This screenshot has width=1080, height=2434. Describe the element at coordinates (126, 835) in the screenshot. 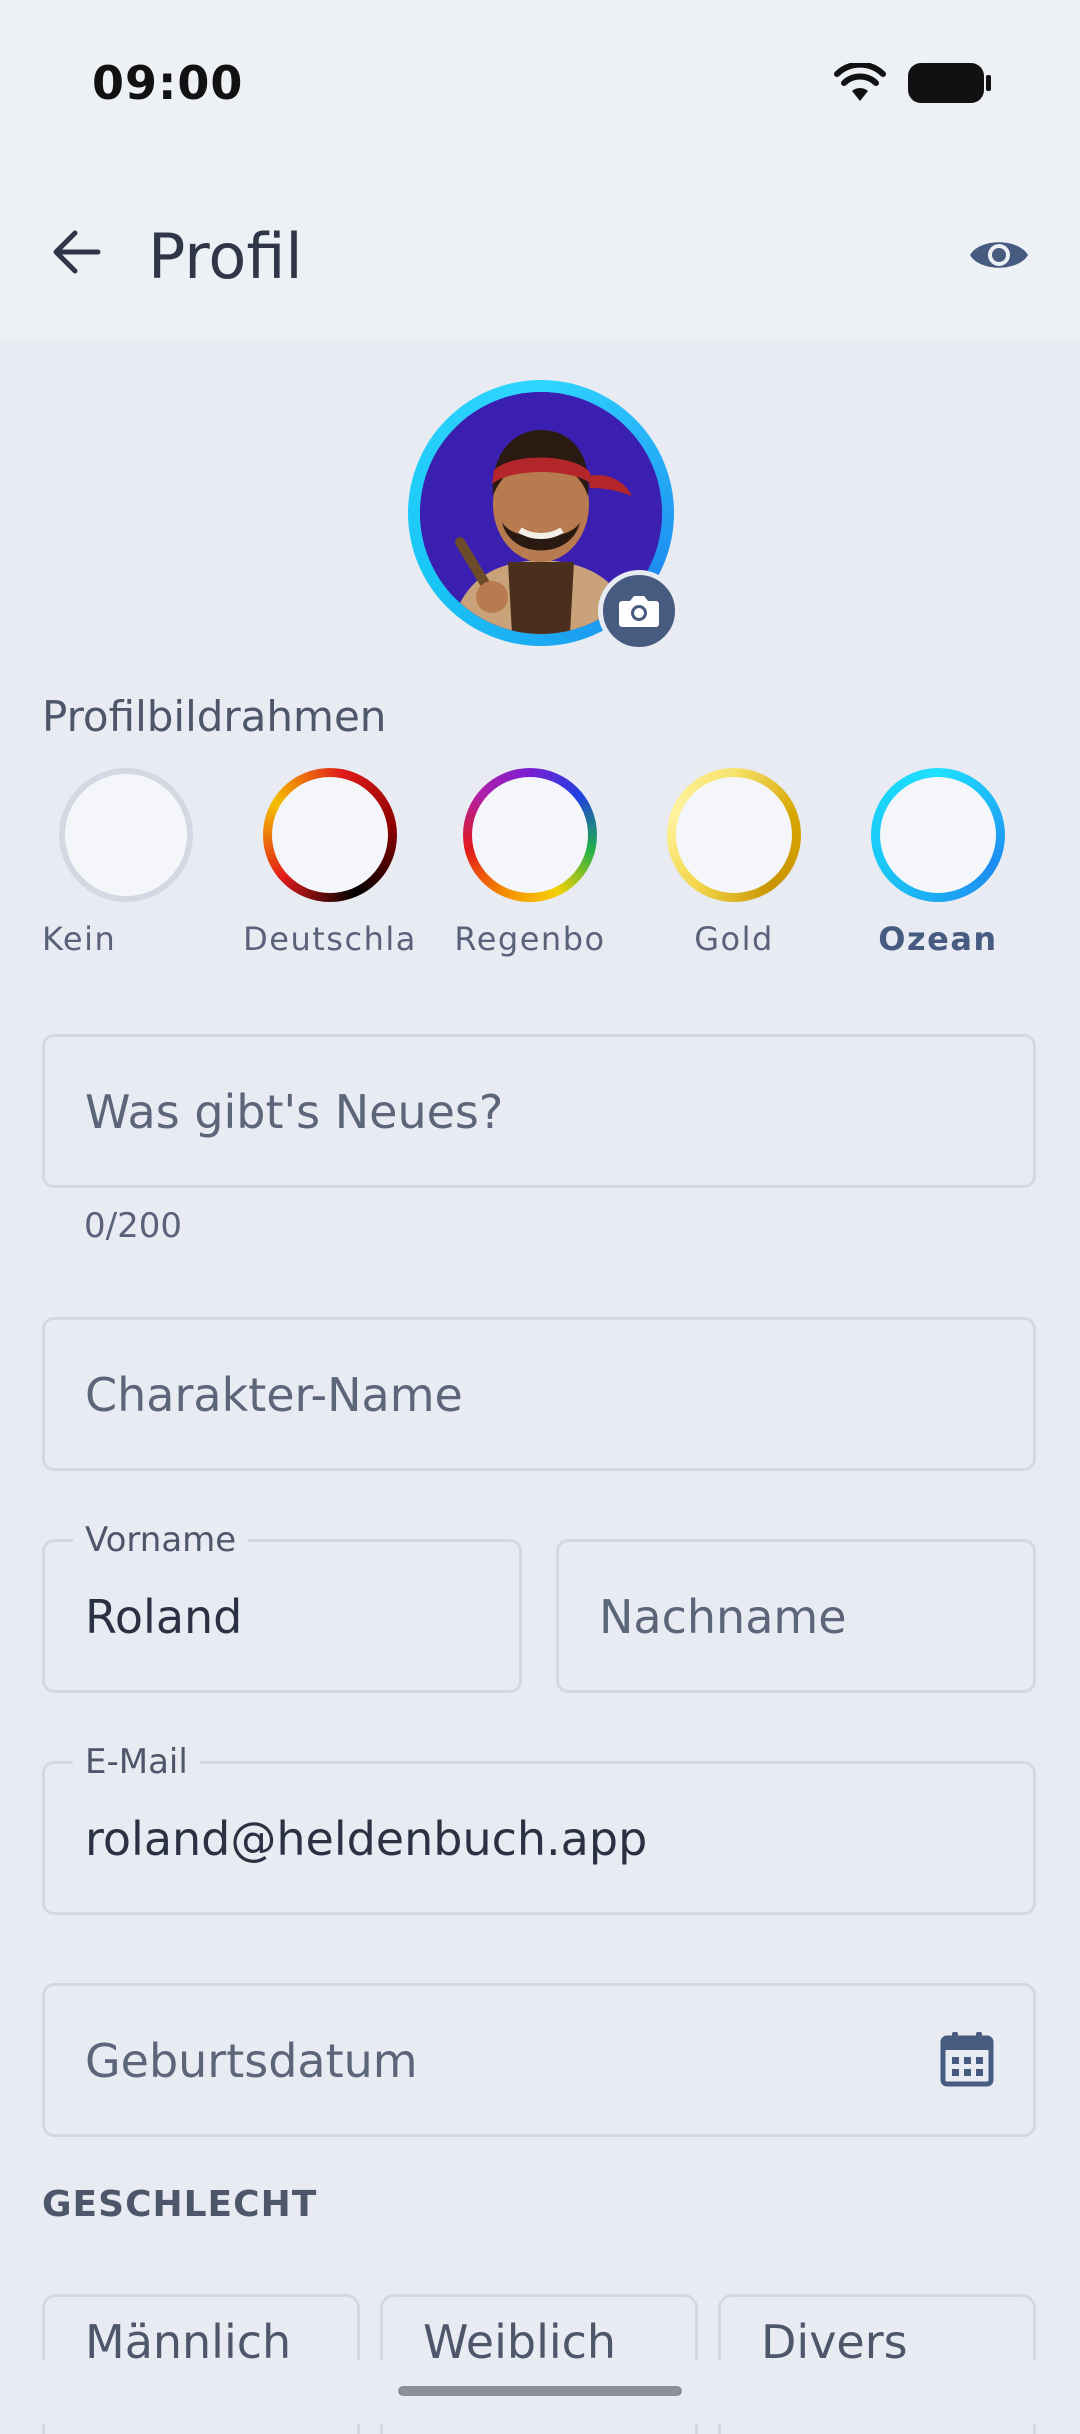

I see `frame-swatch-none` at that location.